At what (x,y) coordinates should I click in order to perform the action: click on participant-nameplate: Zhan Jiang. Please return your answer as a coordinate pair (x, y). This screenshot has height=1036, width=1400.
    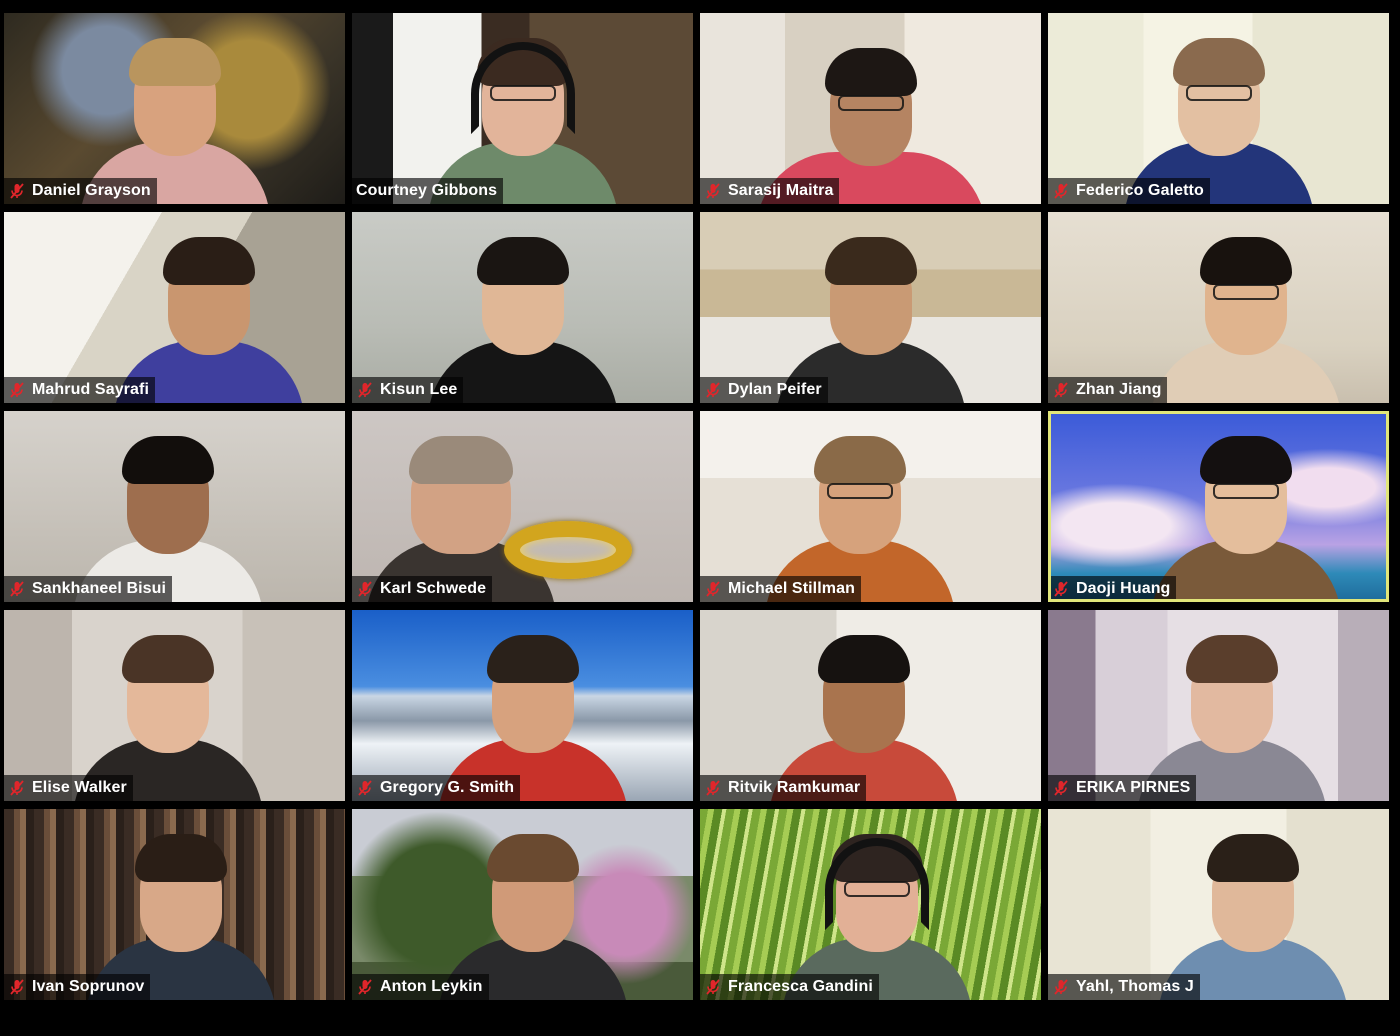
    Looking at the image, I should click on (1108, 390).